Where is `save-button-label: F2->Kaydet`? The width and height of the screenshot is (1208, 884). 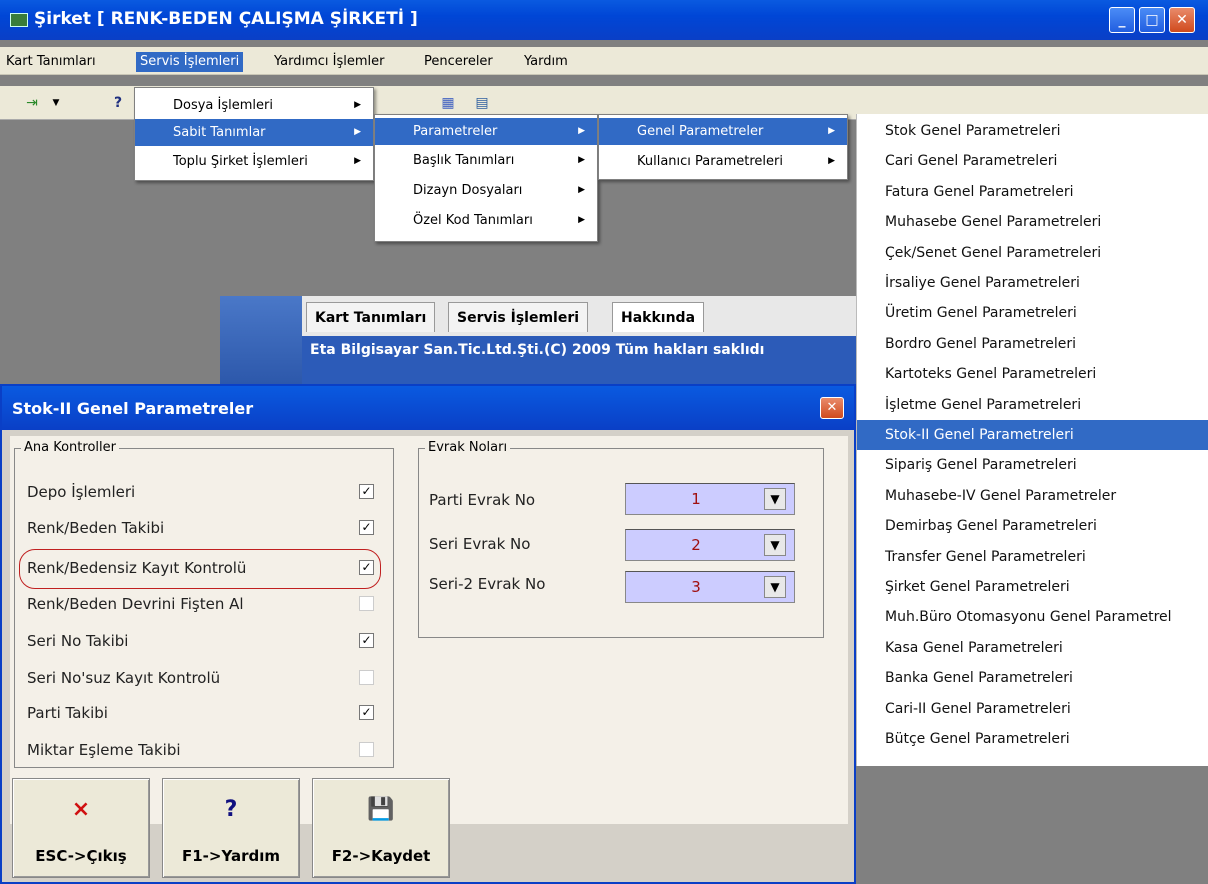
save-button-label: F2->Kaydet is located at coordinates (381, 856).